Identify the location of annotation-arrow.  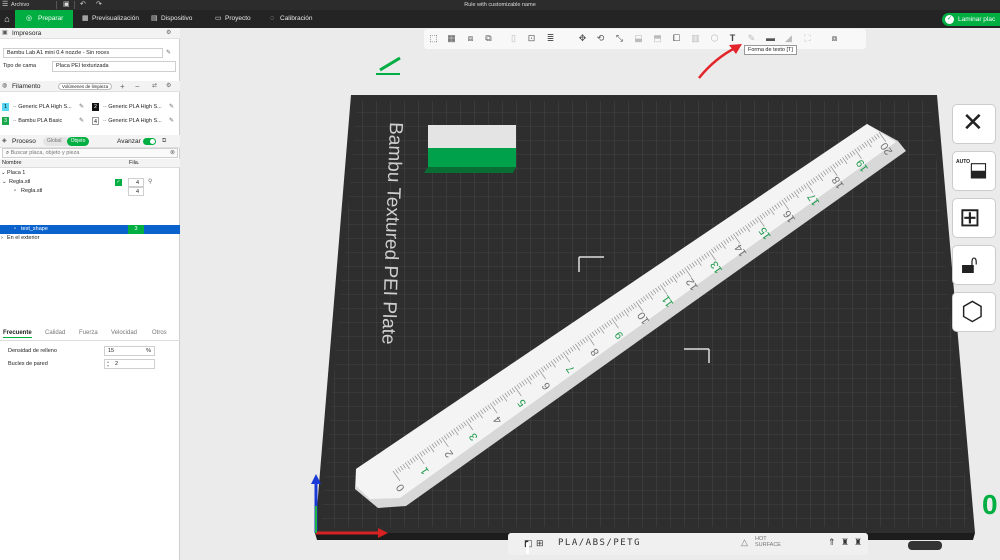
(720, 61).